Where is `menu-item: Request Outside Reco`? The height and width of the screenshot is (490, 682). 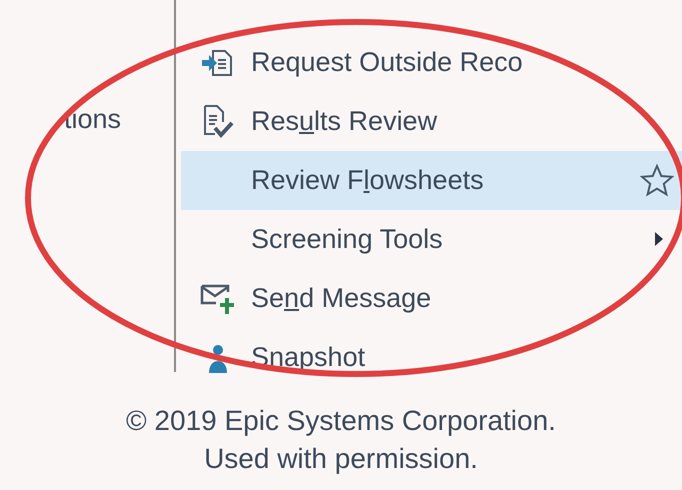
menu-item: Request Outside Reco is located at coordinates (431, 62).